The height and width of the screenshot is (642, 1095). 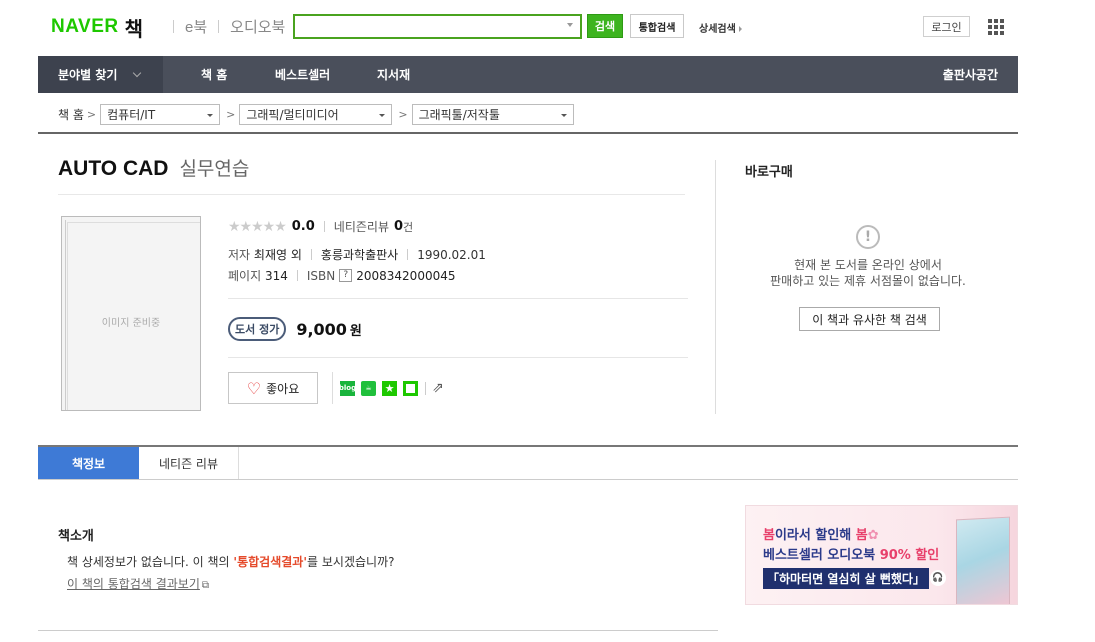 What do you see at coordinates (257, 26) in the screenshot?
I see `audiobook-link: 오디오북` at bounding box center [257, 26].